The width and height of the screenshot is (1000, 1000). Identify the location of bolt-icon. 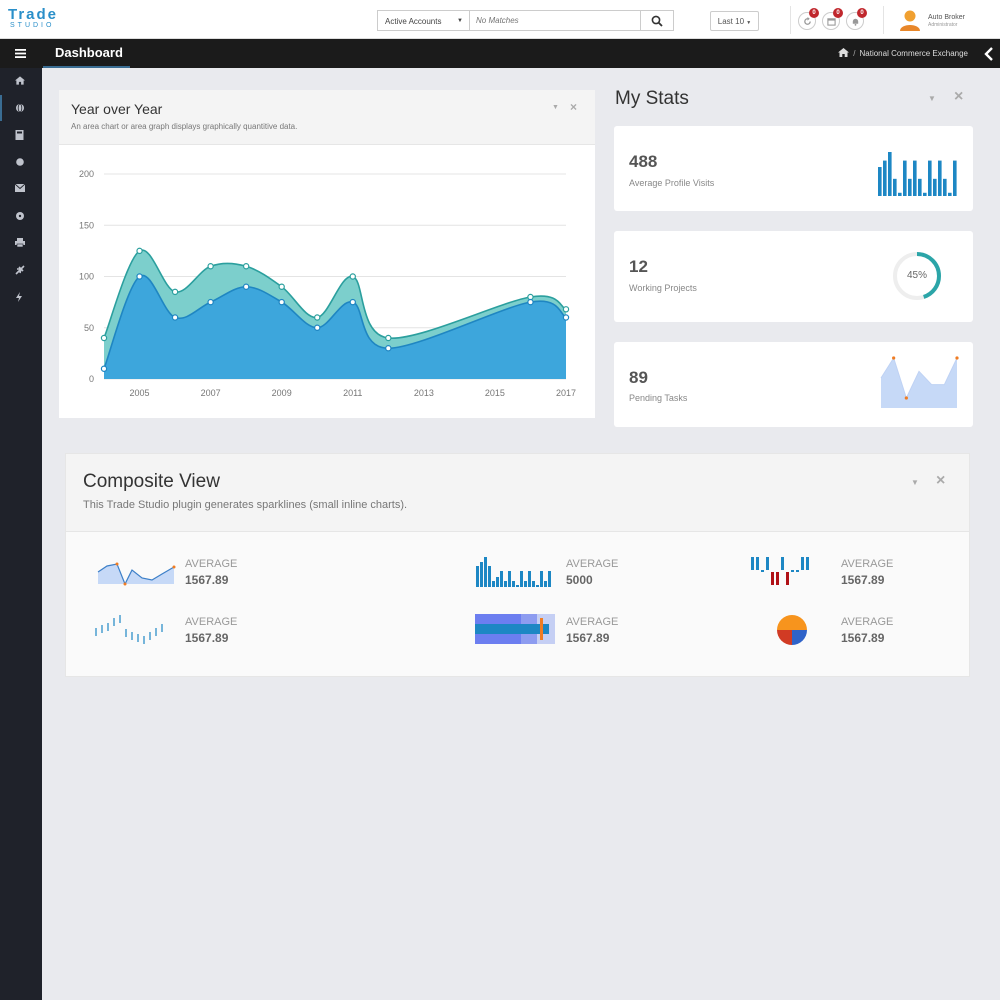
(19, 297).